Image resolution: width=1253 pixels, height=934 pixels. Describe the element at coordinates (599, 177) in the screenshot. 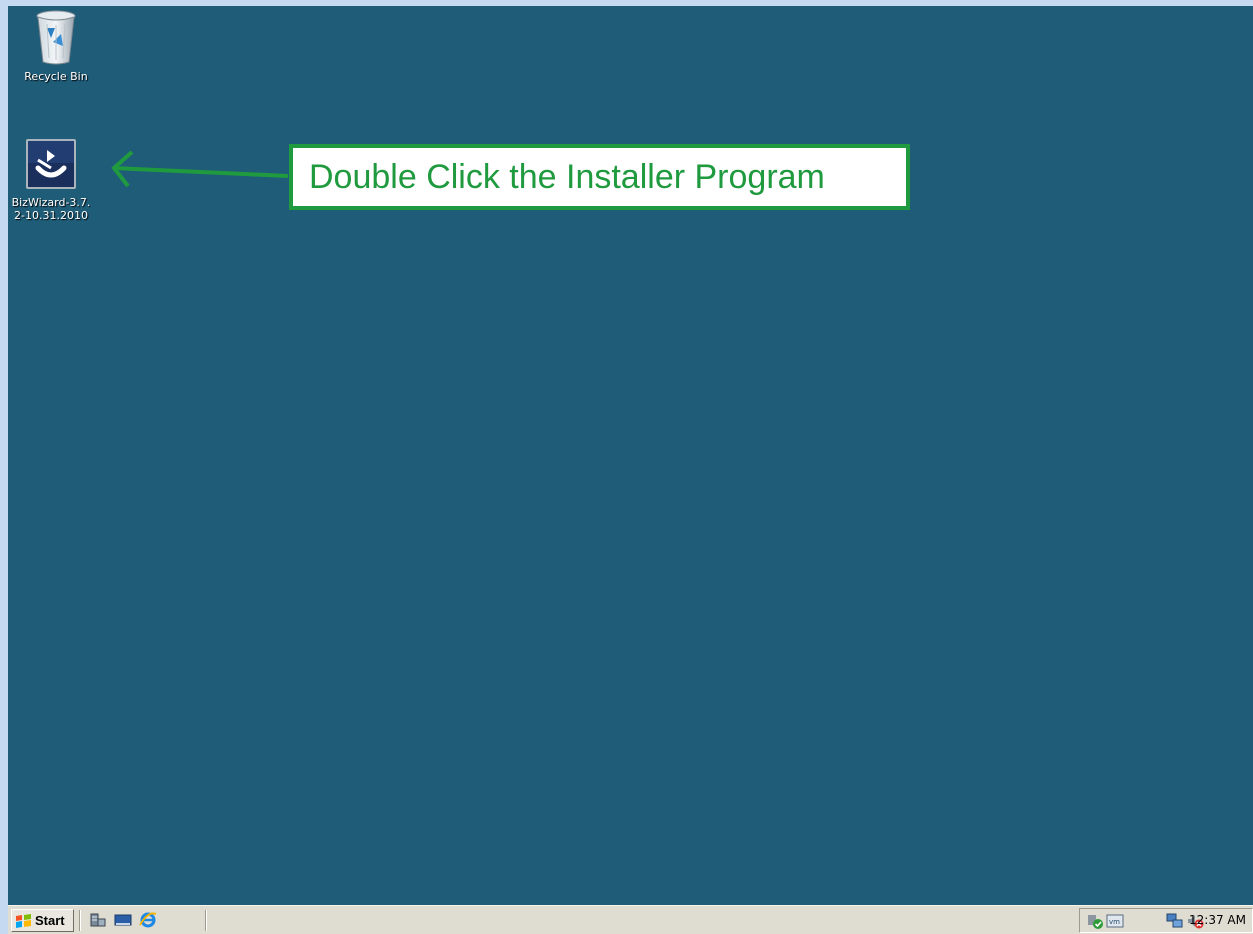

I see `annotation-callout: Double Click the Installer Program` at that location.